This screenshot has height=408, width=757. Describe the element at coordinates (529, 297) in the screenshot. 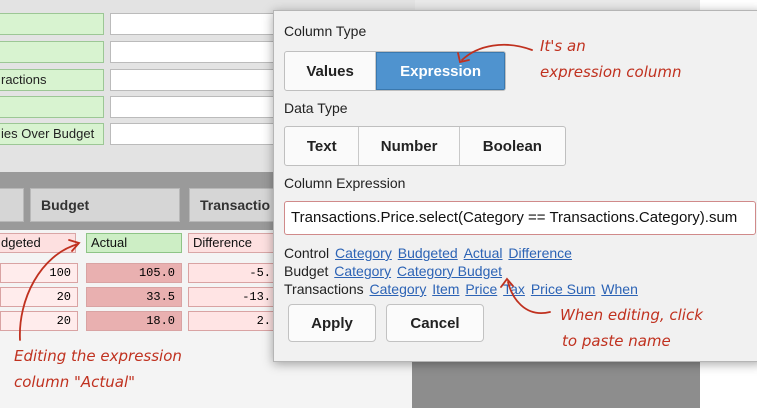

I see `arrow-paste` at that location.